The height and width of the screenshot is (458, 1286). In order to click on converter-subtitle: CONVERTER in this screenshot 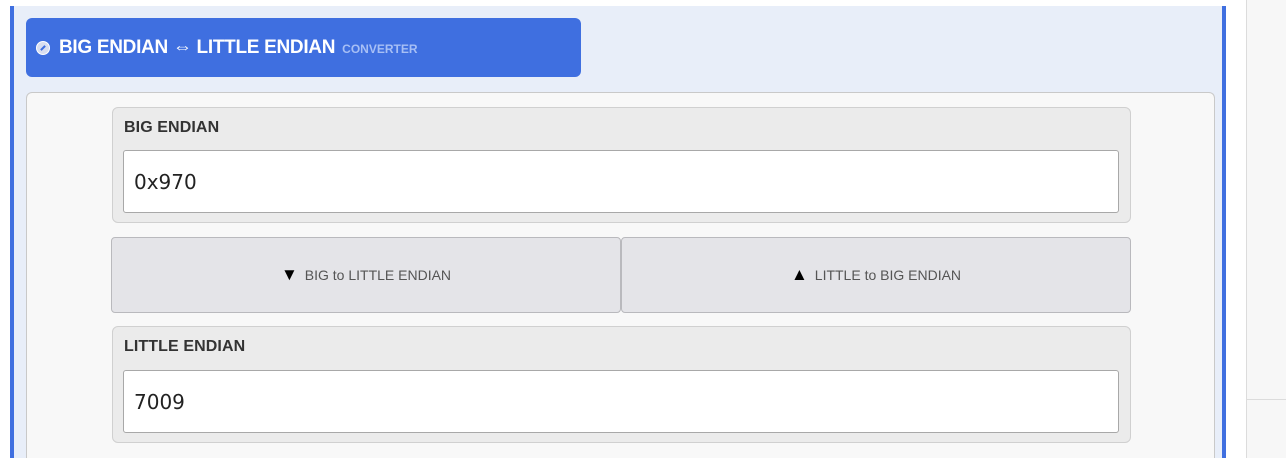, I will do `click(380, 49)`.